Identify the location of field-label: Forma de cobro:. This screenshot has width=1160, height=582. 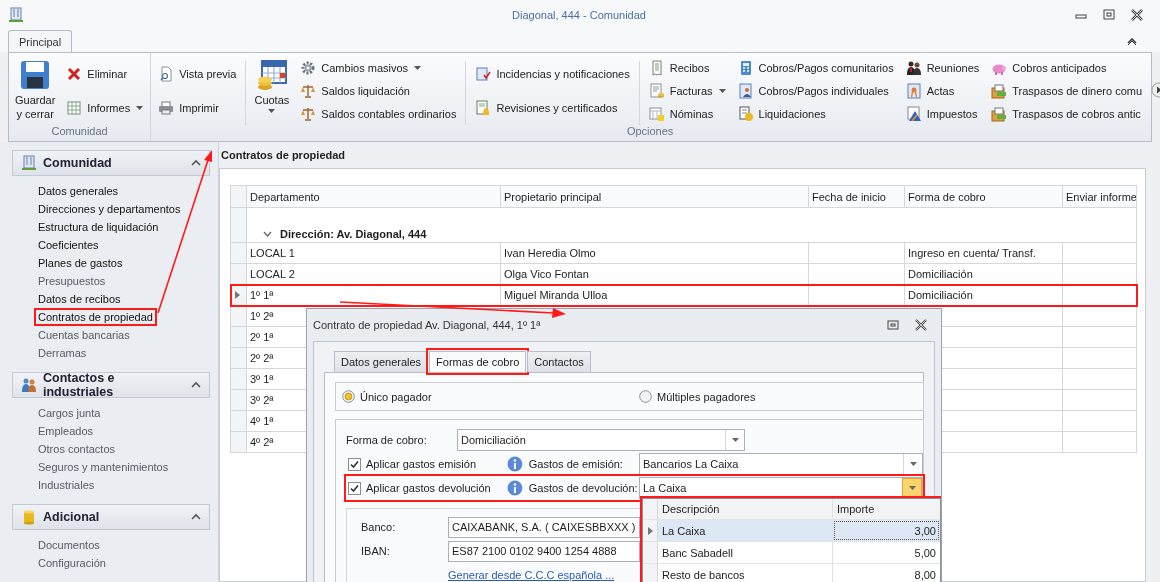
(387, 440).